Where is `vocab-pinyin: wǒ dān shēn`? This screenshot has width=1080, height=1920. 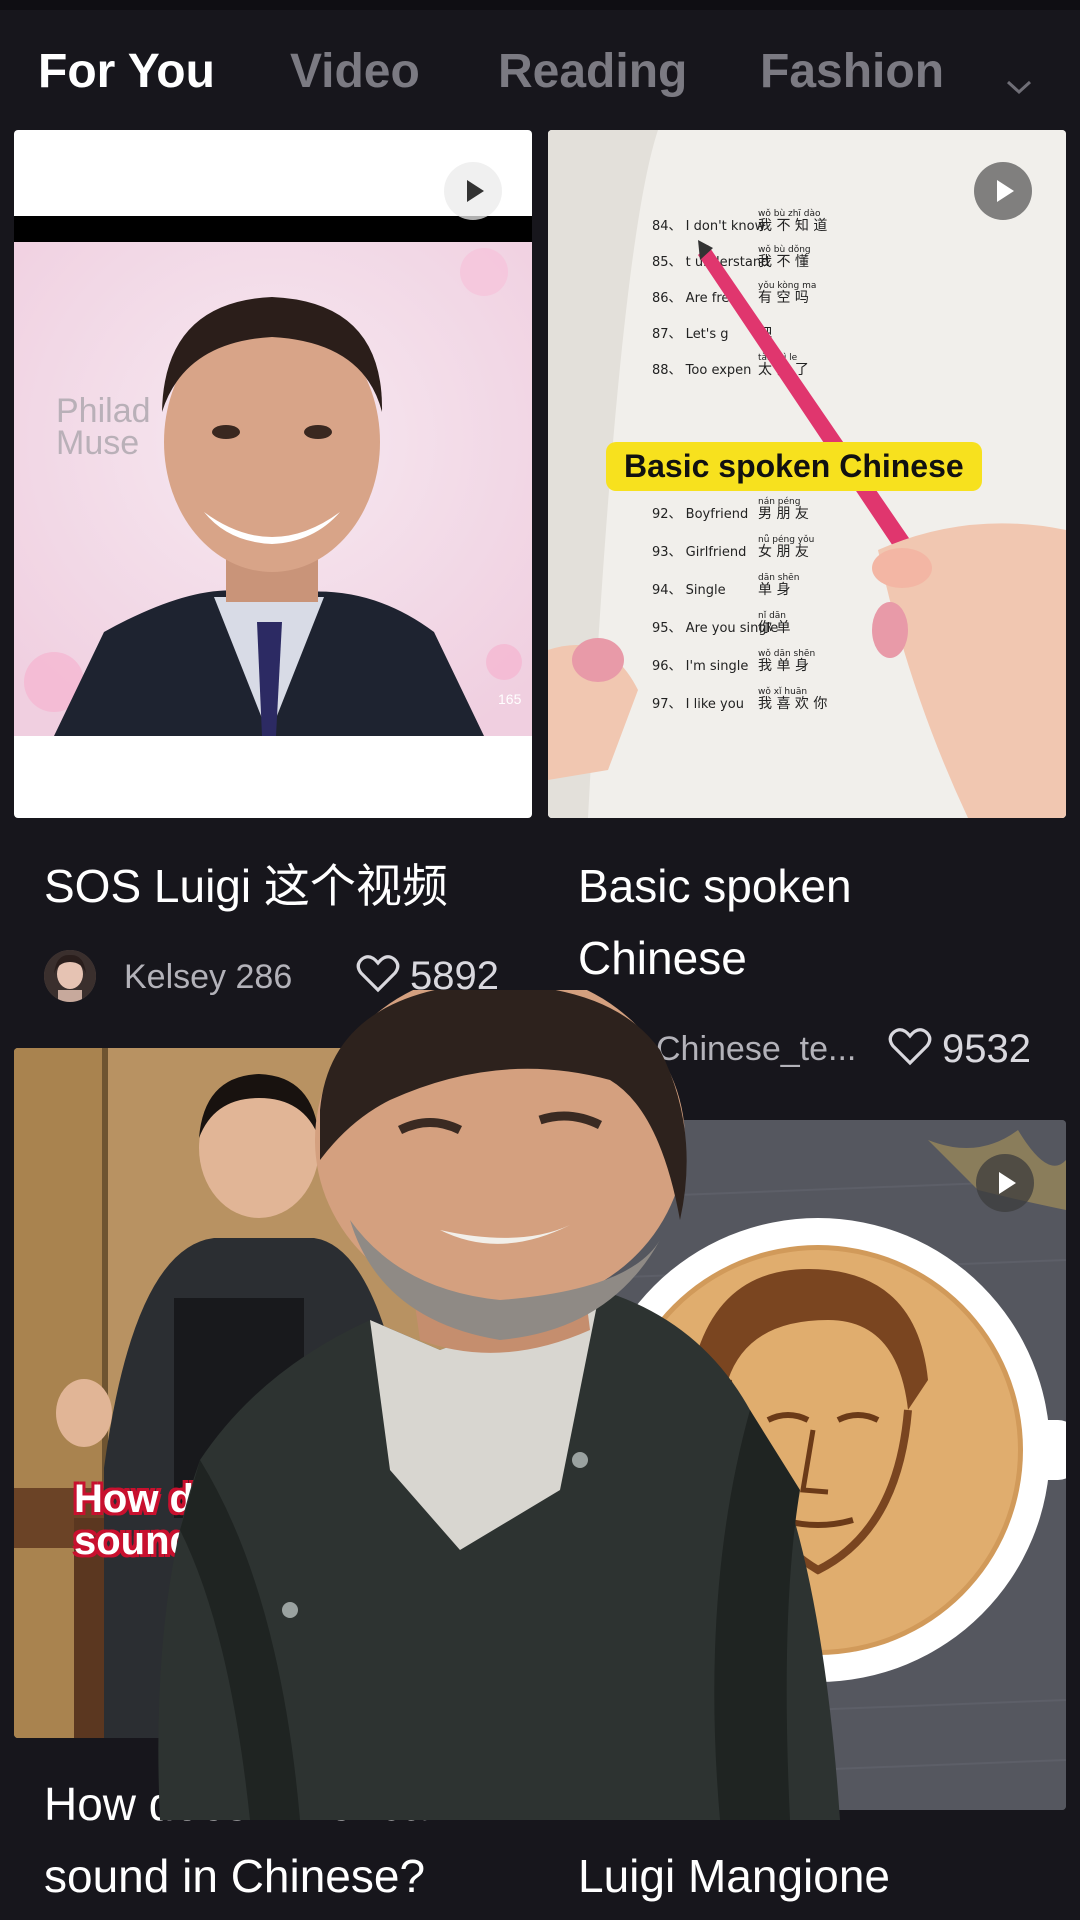
vocab-pinyin: wǒ dān shēn is located at coordinates (786, 653).